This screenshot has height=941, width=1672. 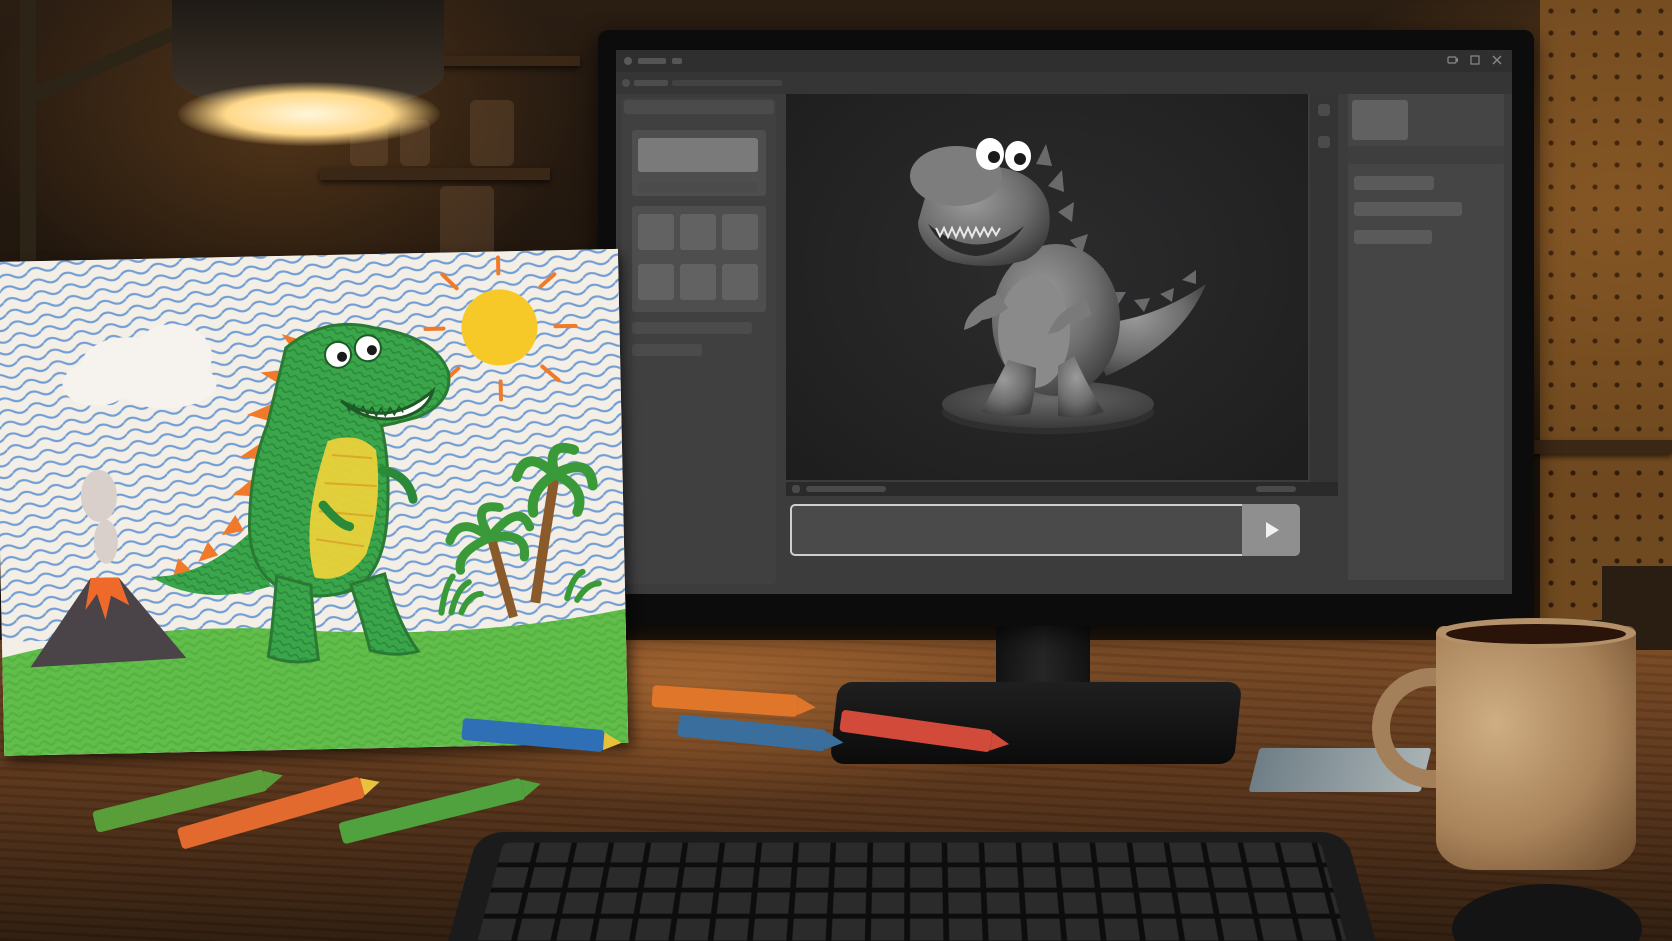 I want to click on menu-icon, so click(x=626, y=83).